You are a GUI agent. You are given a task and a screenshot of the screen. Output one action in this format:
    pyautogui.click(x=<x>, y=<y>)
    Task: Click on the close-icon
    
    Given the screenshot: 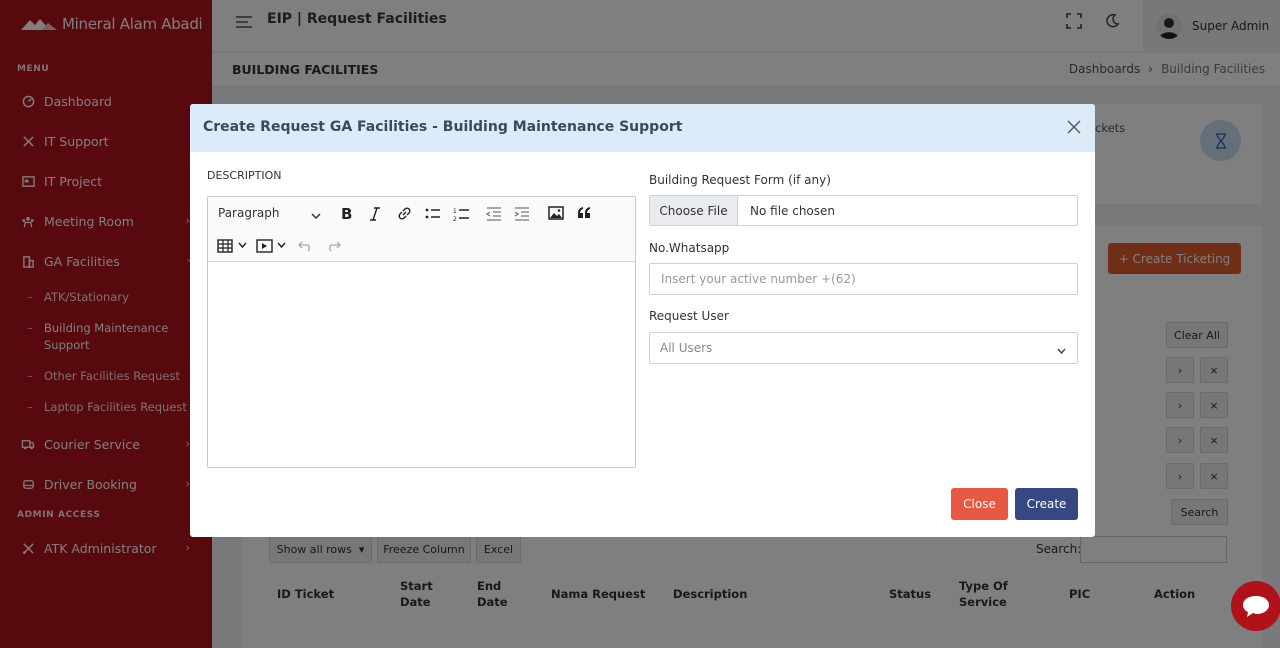 What is the action you would take?
    pyautogui.click(x=1075, y=128)
    